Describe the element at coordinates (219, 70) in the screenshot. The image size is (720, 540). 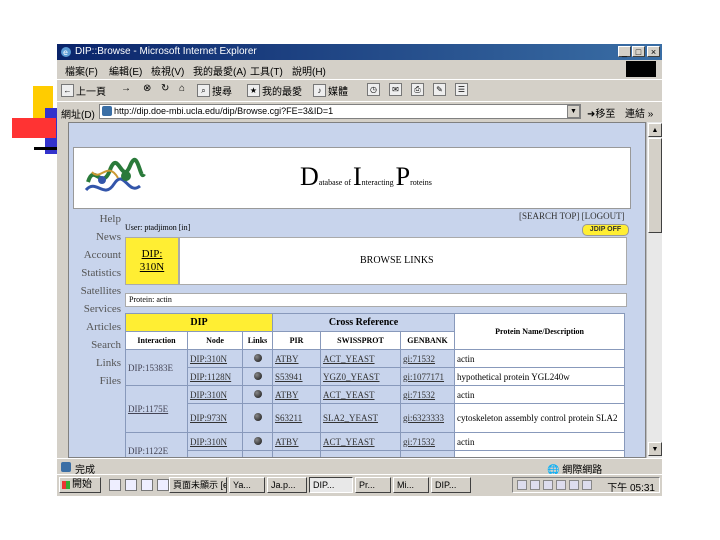
I see `menu-favorites: 我的最愛(A)` at that location.